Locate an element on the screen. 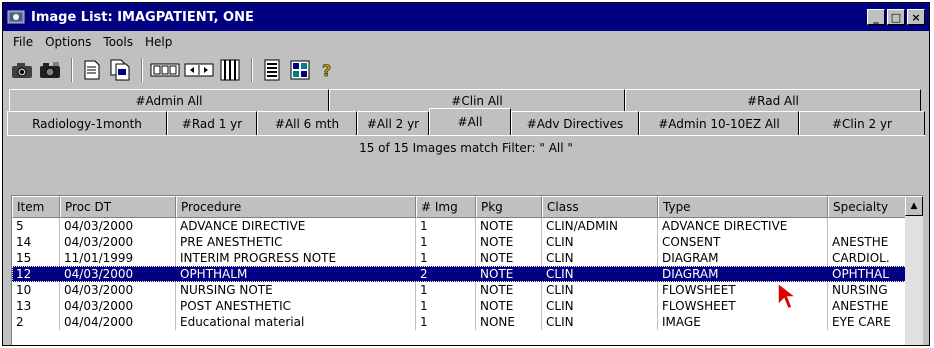  tab-all-2-yr: #All 2 yr is located at coordinates (393, 123).